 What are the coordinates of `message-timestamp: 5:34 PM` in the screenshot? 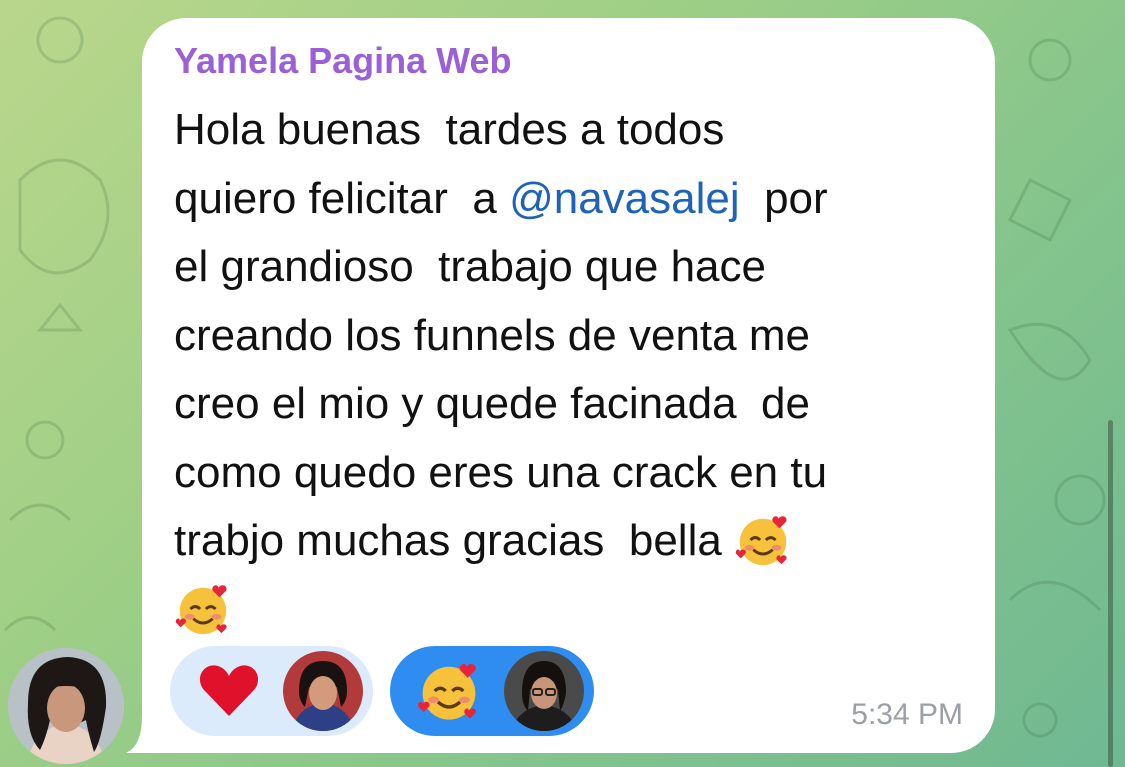 It's located at (907, 714).